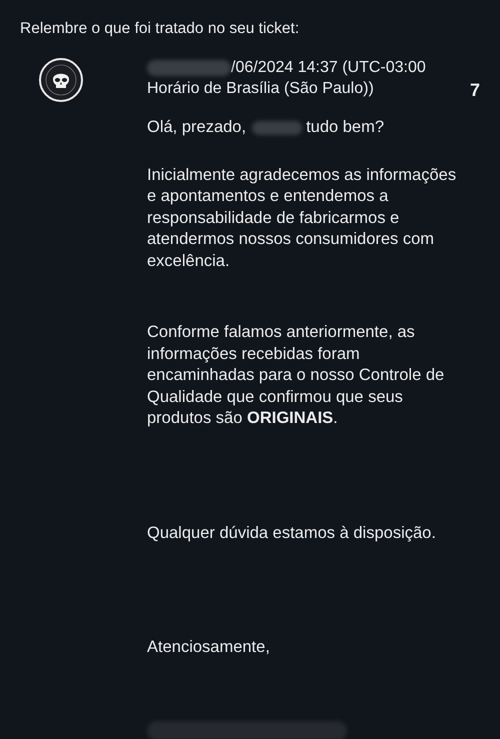  What do you see at coordinates (61, 80) in the screenshot?
I see `skull-logo-icon` at bounding box center [61, 80].